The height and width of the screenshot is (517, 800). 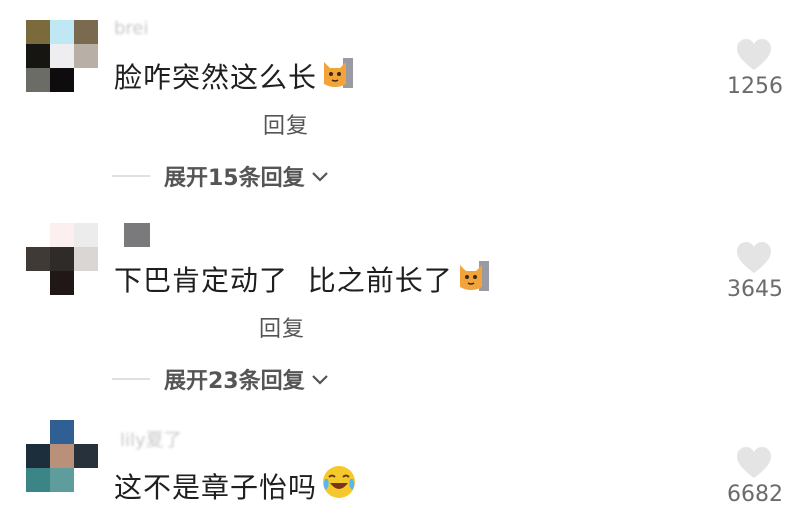 I want to click on like-count: 3645, so click(x=755, y=289).